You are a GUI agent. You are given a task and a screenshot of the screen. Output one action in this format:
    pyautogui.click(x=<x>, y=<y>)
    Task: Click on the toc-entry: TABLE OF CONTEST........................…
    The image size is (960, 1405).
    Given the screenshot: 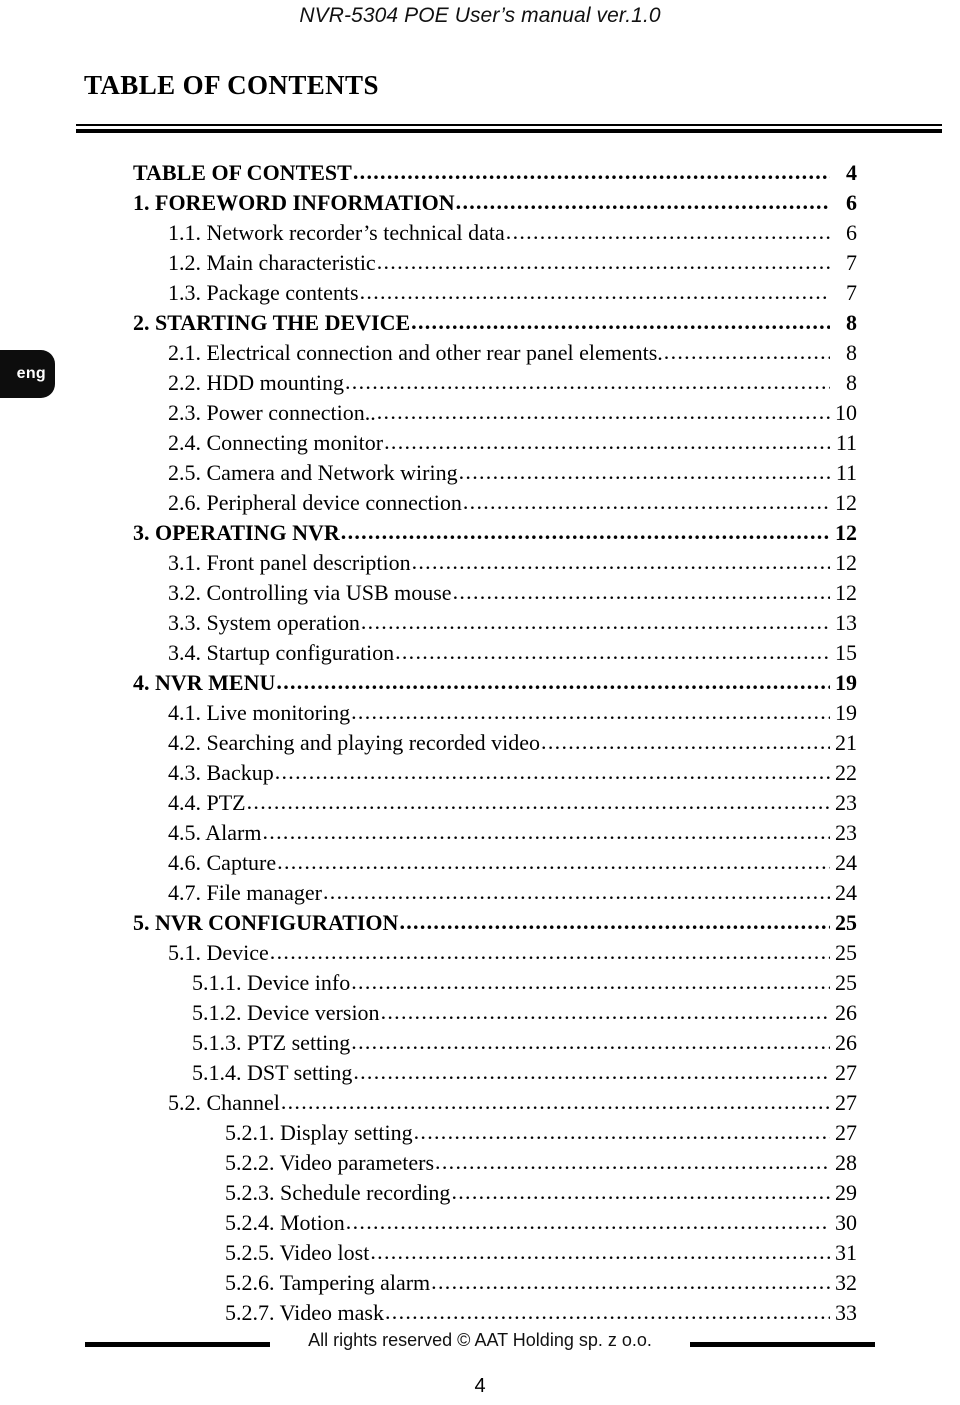 What is the action you would take?
    pyautogui.click(x=480, y=174)
    